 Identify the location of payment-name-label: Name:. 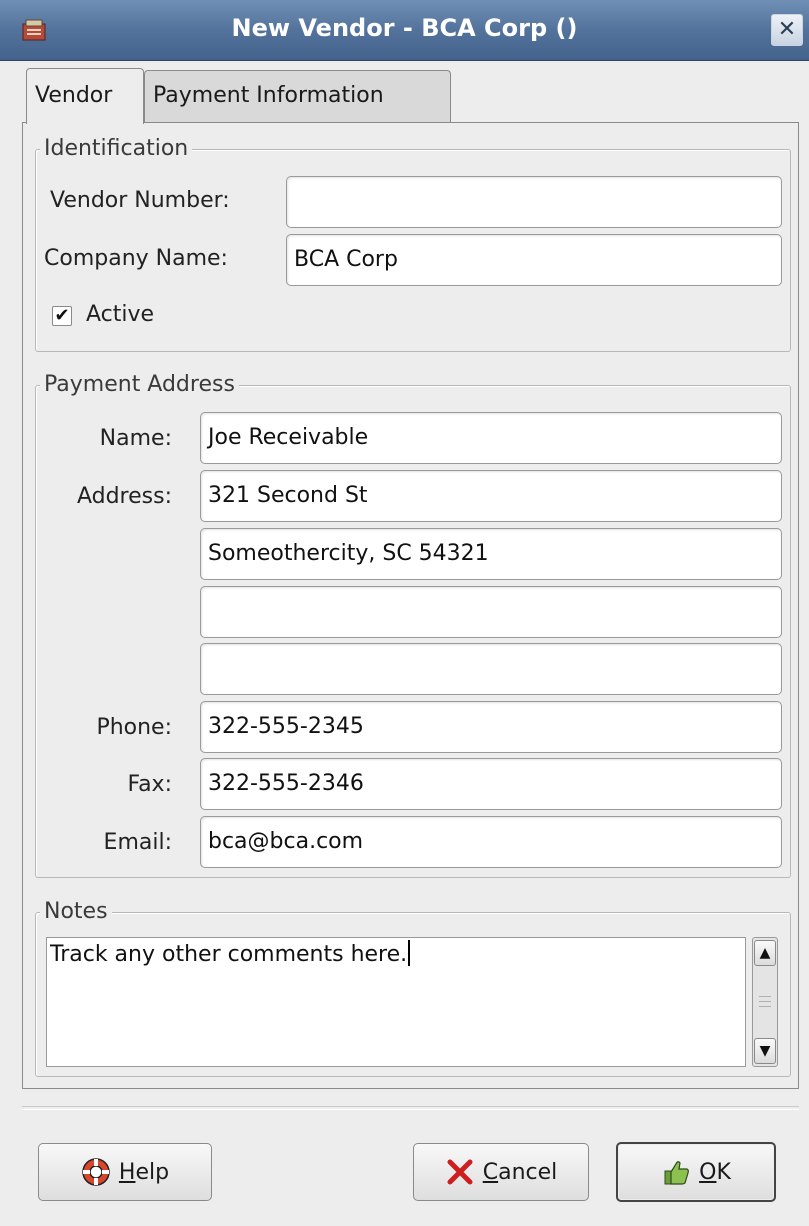
(135, 438).